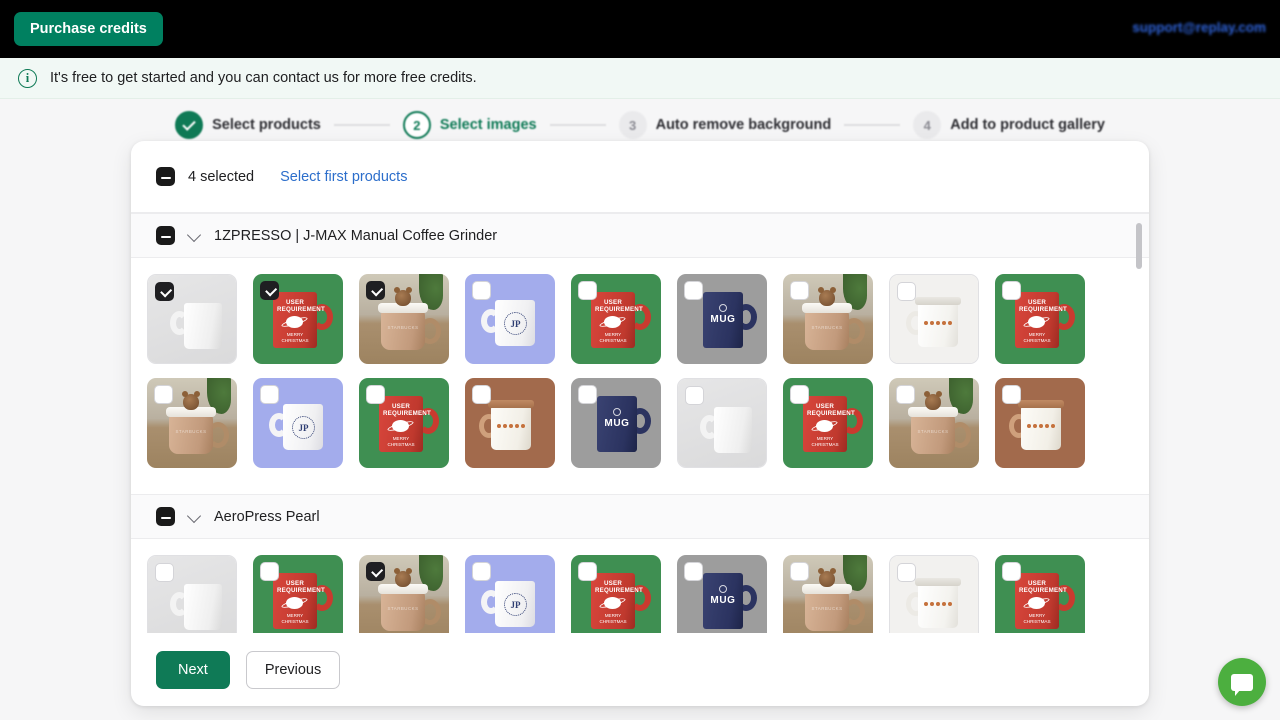  I want to click on selected-count-label: 4 selected, so click(221, 176).